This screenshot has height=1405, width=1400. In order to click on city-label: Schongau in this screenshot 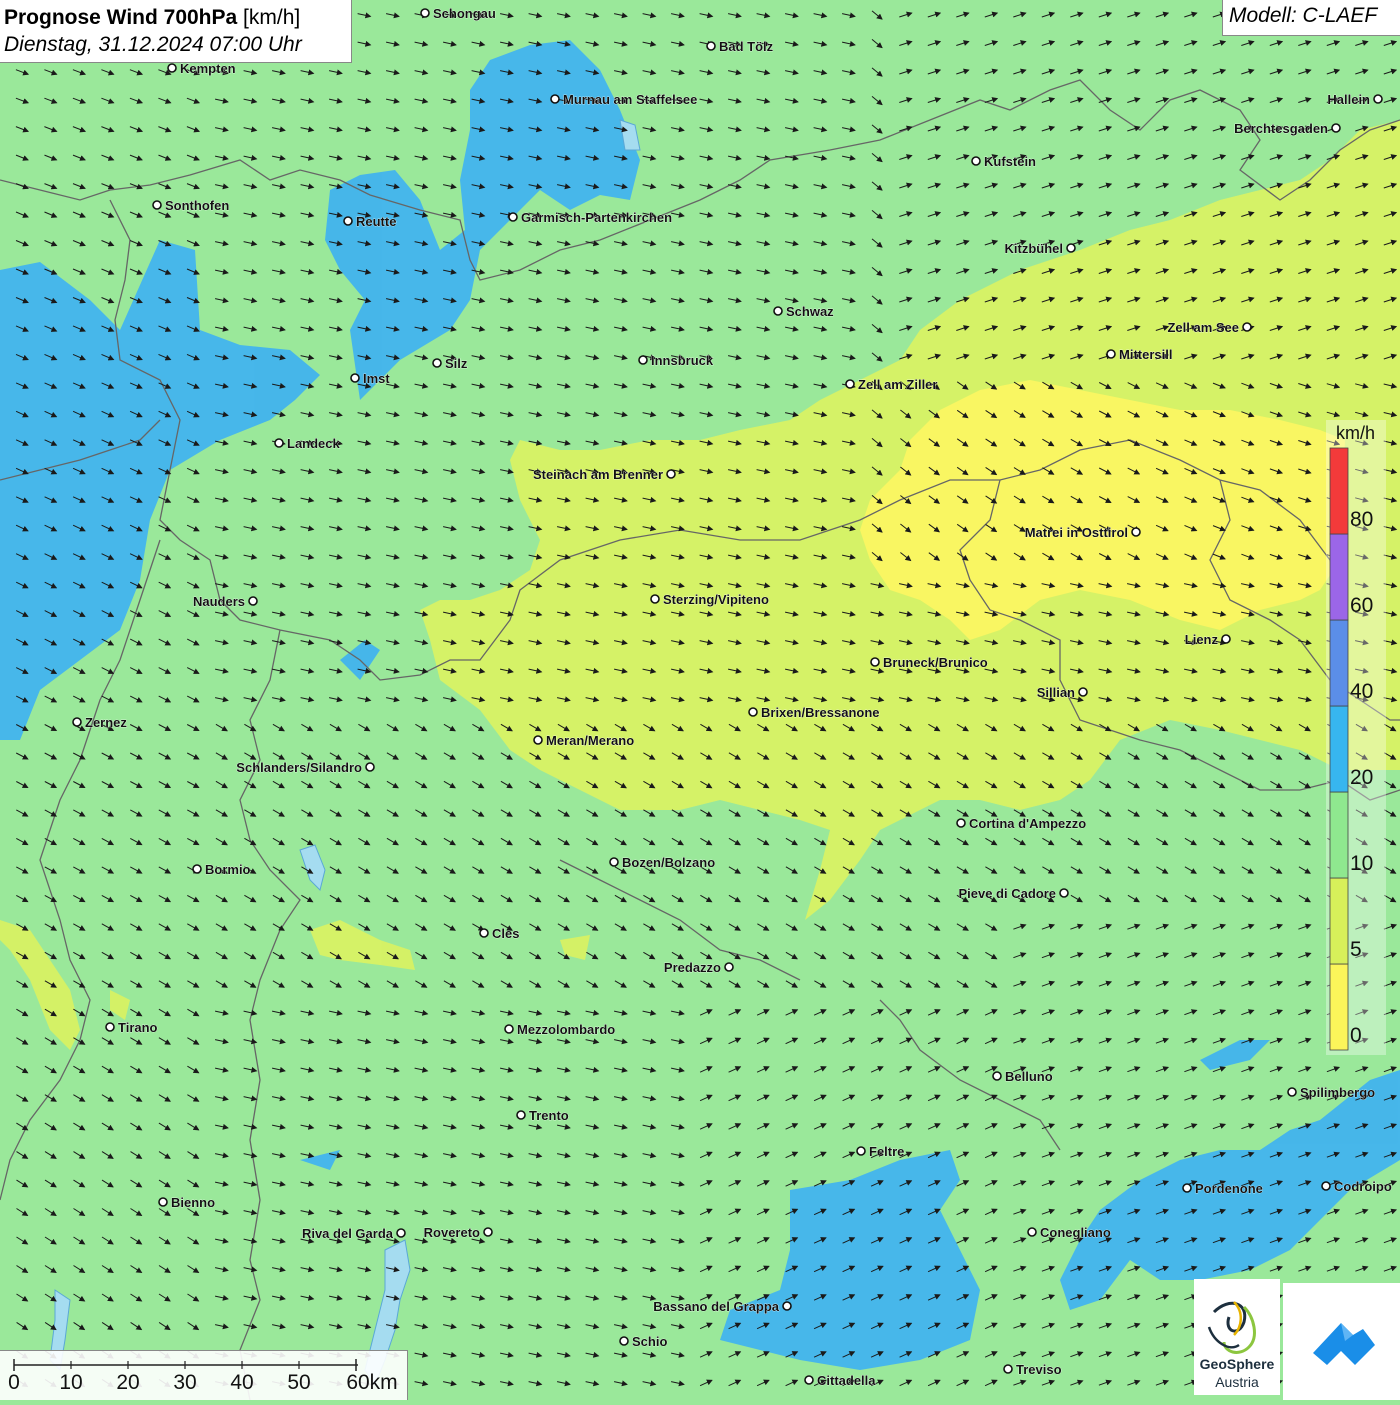, I will do `click(464, 13)`.